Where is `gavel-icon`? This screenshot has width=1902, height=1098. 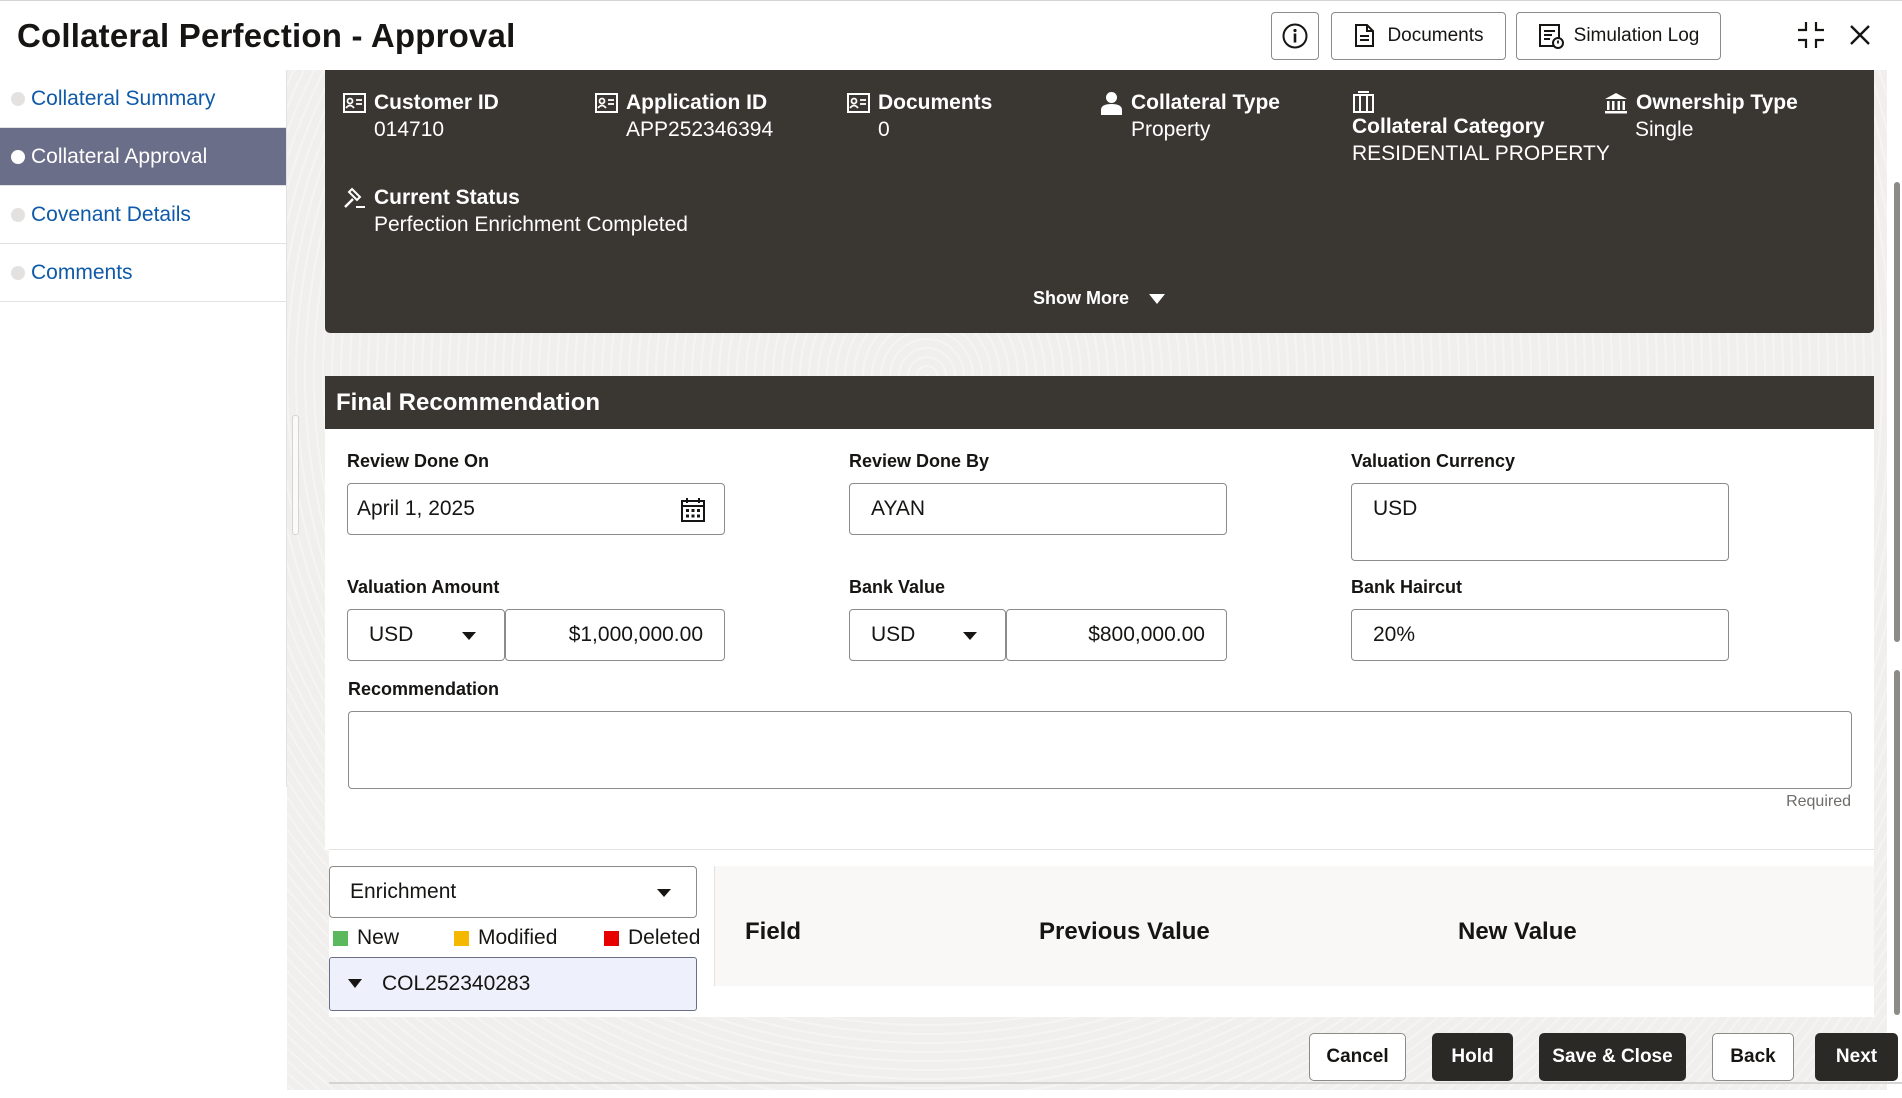 gavel-icon is located at coordinates (354, 197).